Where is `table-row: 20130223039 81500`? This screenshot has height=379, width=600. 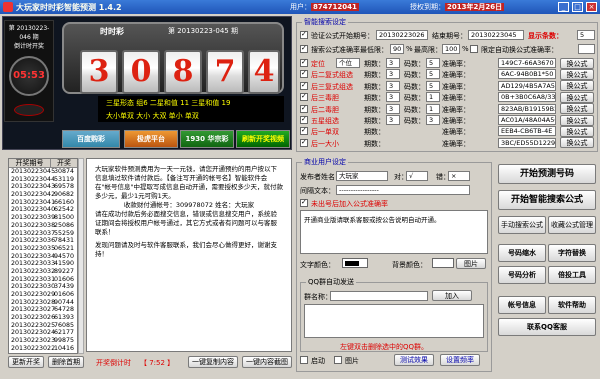
table-row: 20130223039 81500 is located at coordinates (43, 218).